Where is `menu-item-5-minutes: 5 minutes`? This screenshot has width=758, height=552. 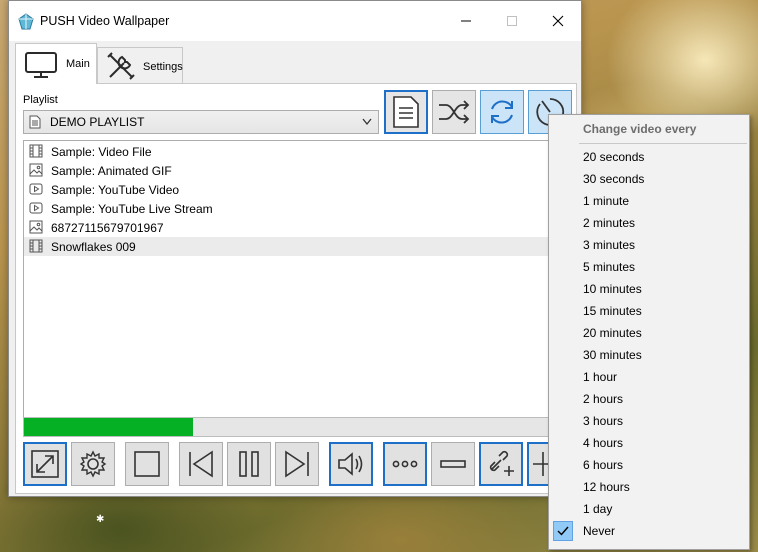 menu-item-5-minutes: 5 minutes is located at coordinates (649, 267).